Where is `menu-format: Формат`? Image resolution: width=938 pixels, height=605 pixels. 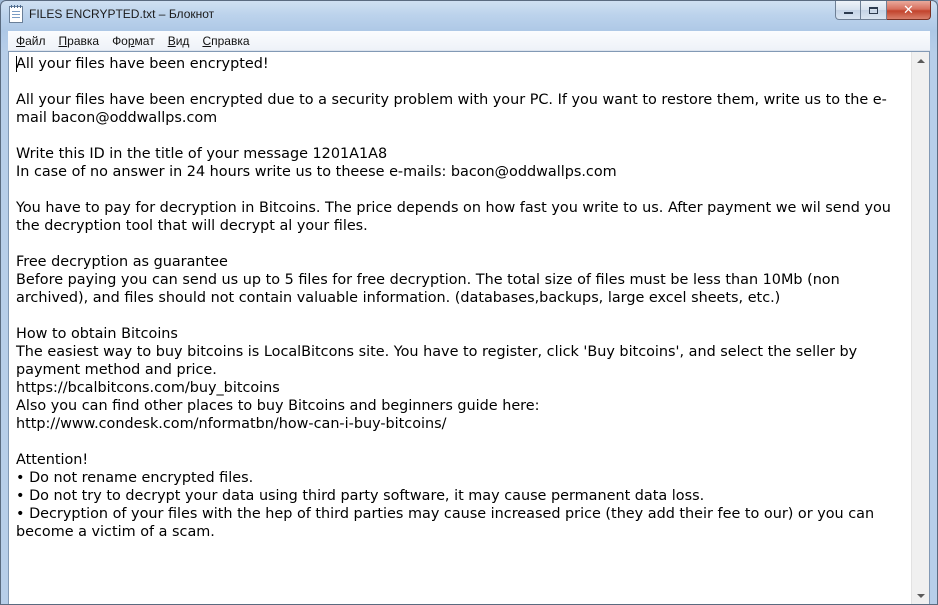 menu-format: Формат is located at coordinates (133, 41).